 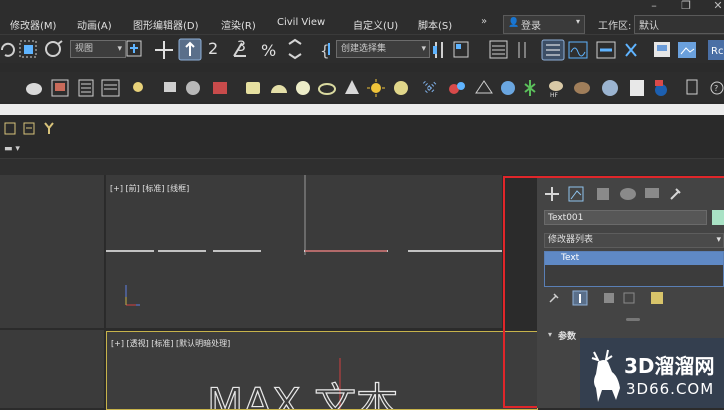 I want to click on stack-tools, so click(x=606, y=298).